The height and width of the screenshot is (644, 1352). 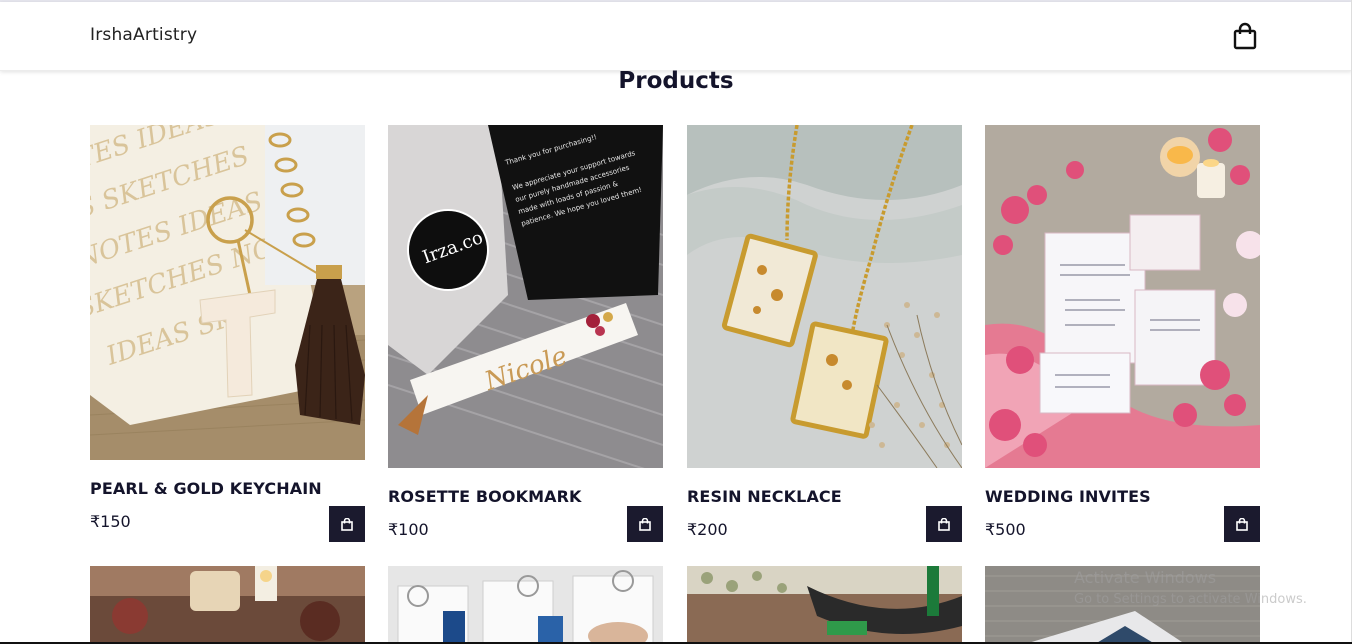 What do you see at coordinates (676, 36) in the screenshot?
I see `site-header: IrshaArtistry` at bounding box center [676, 36].